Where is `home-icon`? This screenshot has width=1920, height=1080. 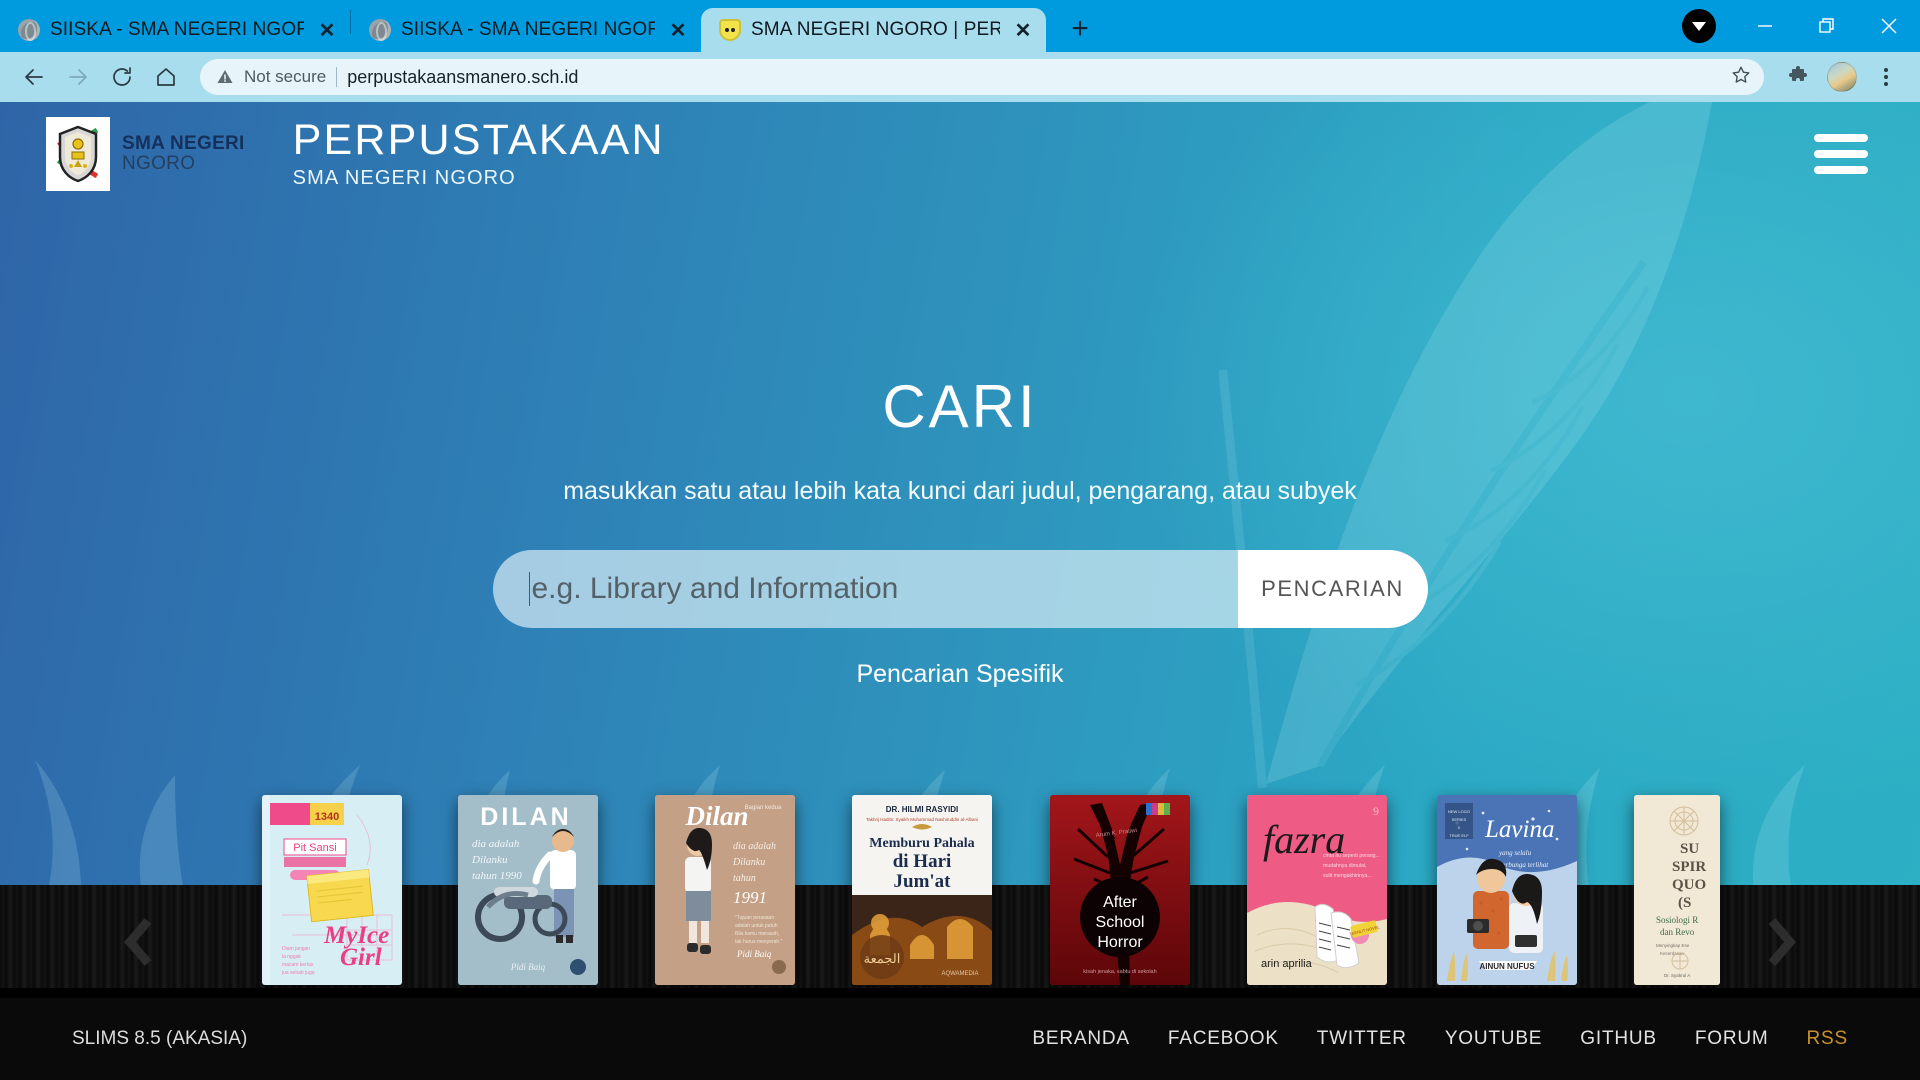 home-icon is located at coordinates (166, 77).